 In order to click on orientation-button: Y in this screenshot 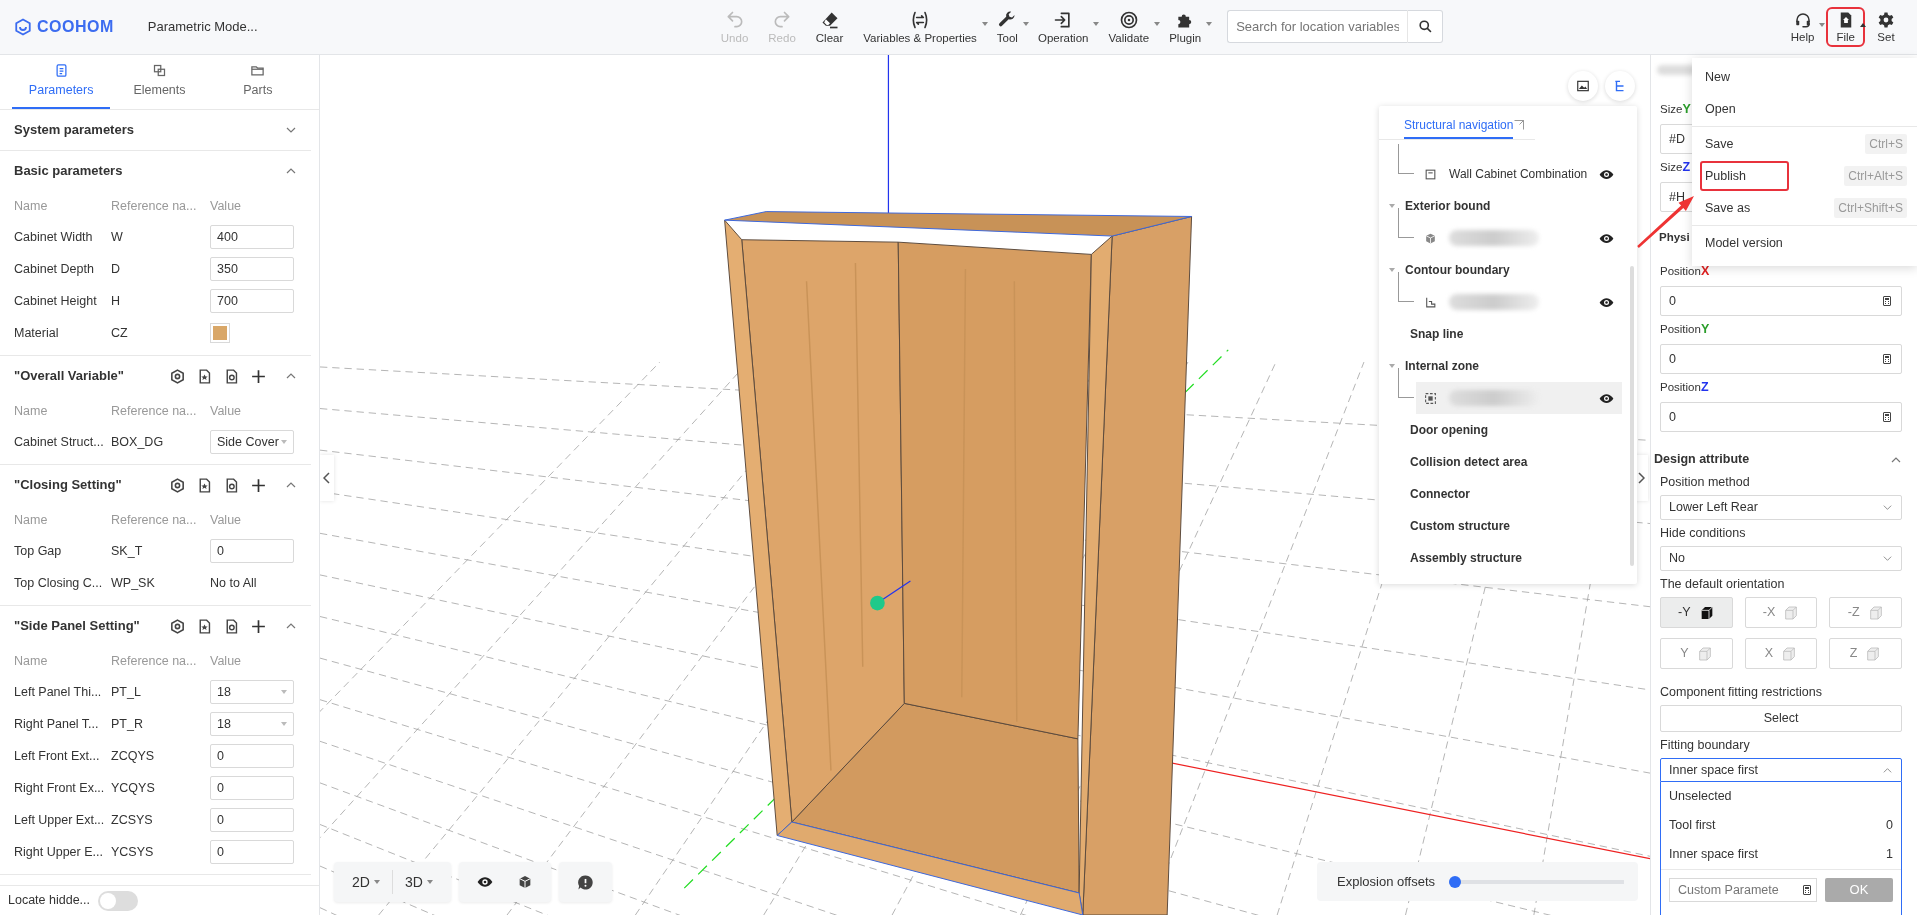, I will do `click(1696, 653)`.